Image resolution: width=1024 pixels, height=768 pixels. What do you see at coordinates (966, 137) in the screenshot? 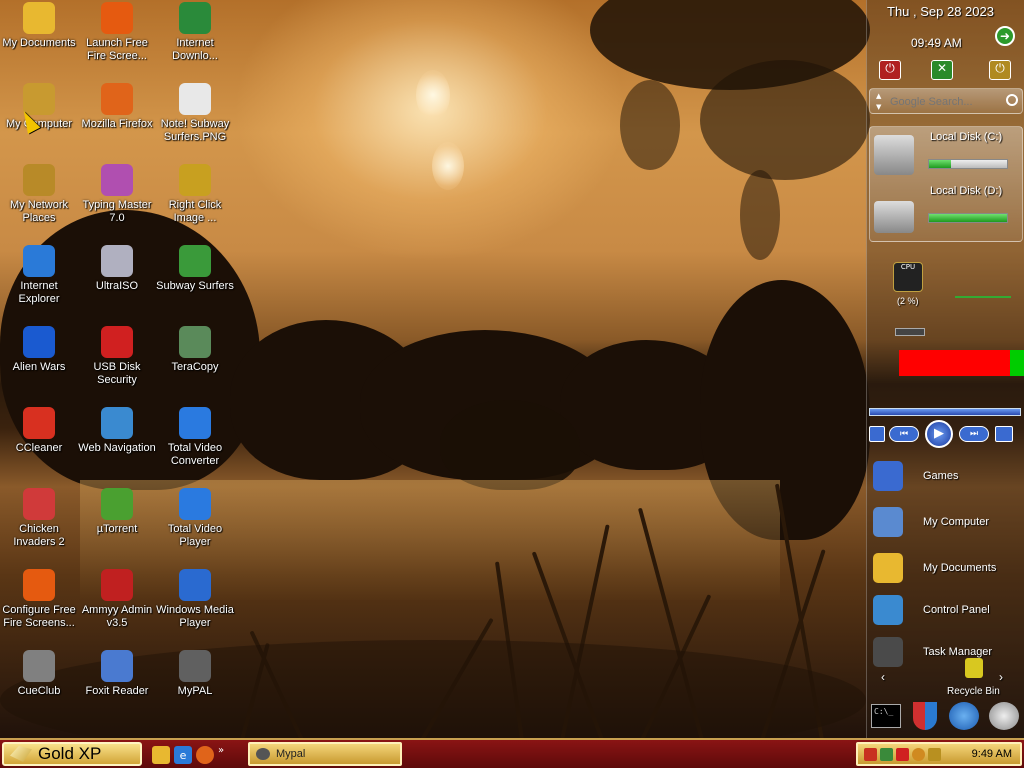
I see `disk-c-label: Local Disk (C:)` at bounding box center [966, 137].